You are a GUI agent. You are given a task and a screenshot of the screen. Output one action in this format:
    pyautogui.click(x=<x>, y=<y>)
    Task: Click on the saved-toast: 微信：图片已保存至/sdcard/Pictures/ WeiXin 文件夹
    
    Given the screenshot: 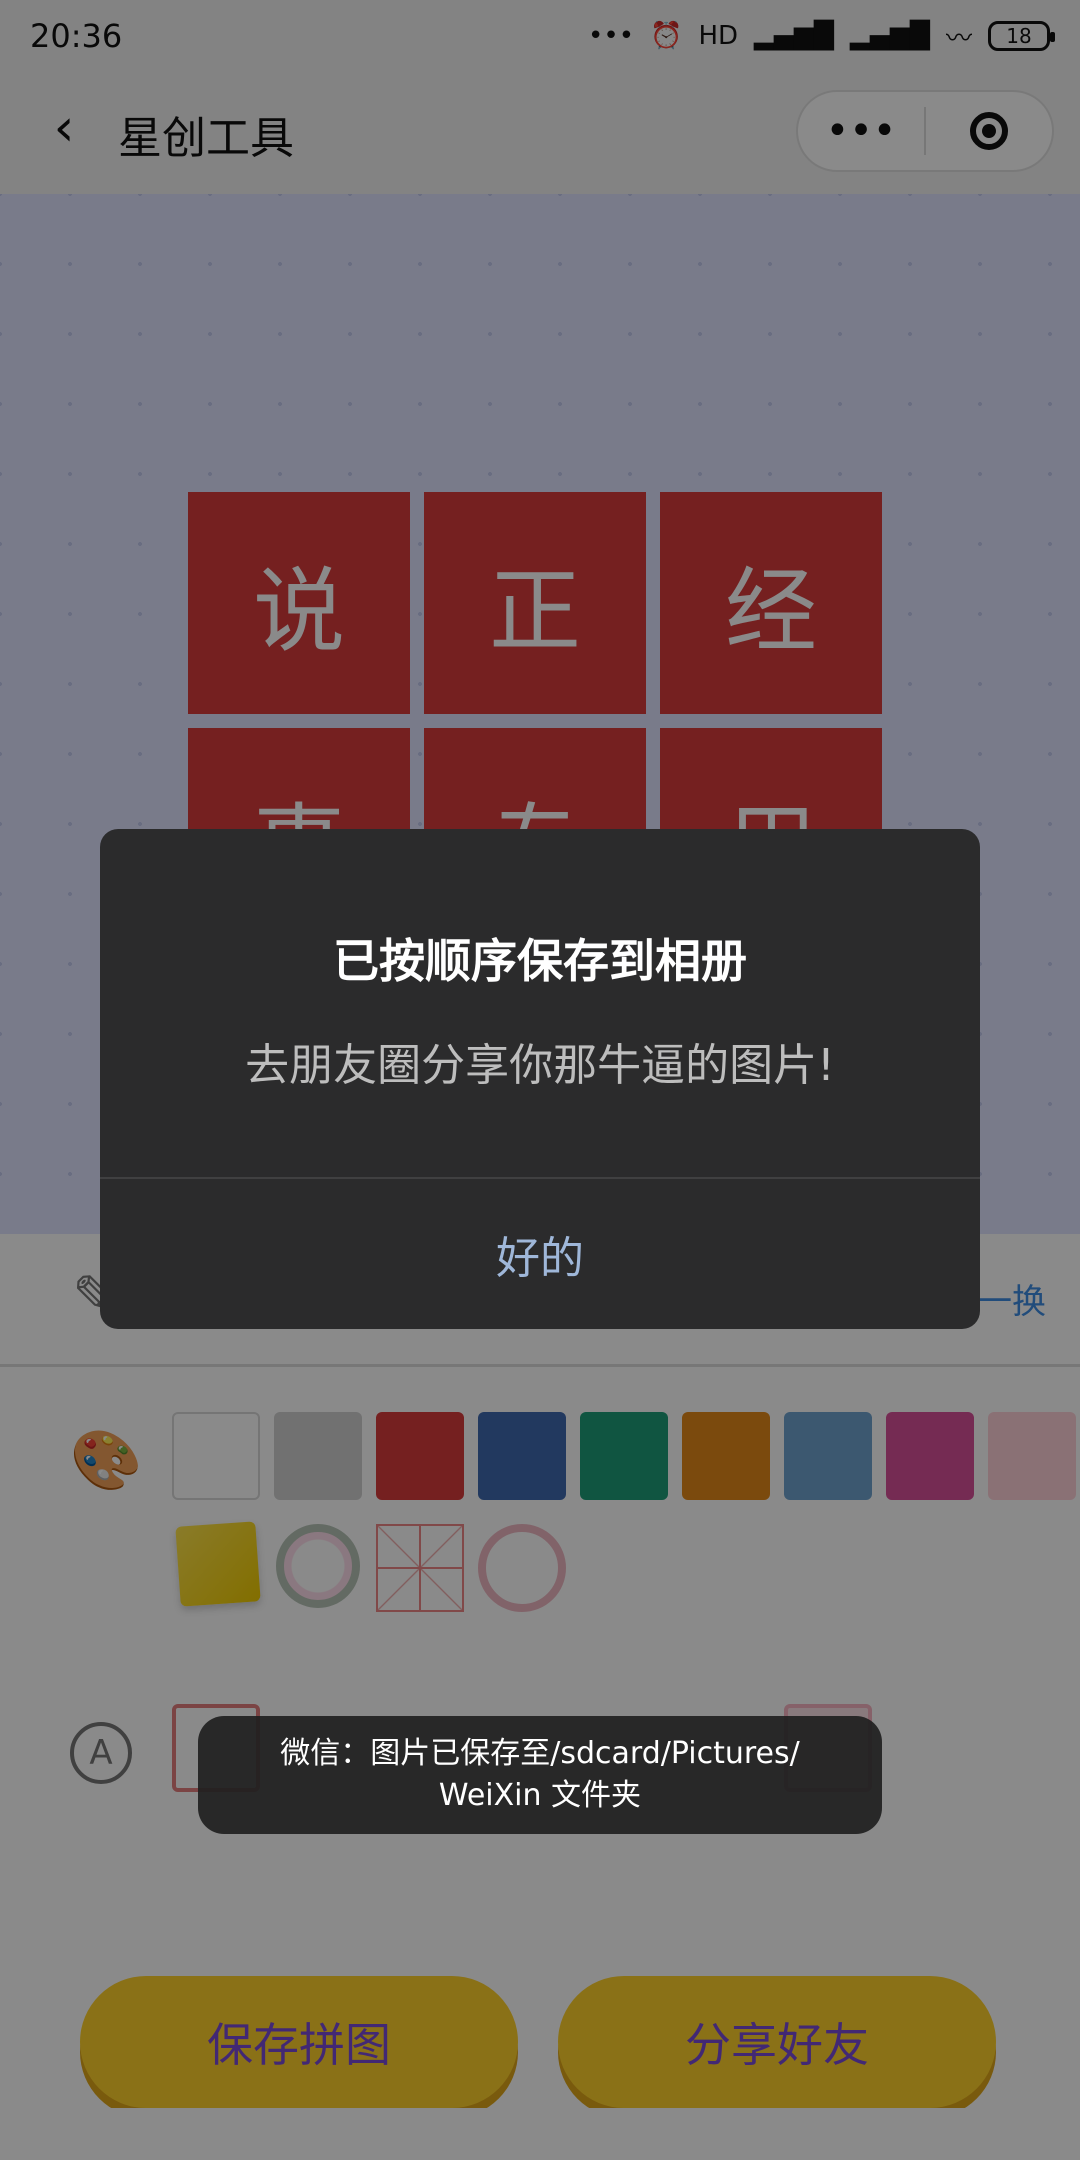 What is the action you would take?
    pyautogui.click(x=540, y=1775)
    